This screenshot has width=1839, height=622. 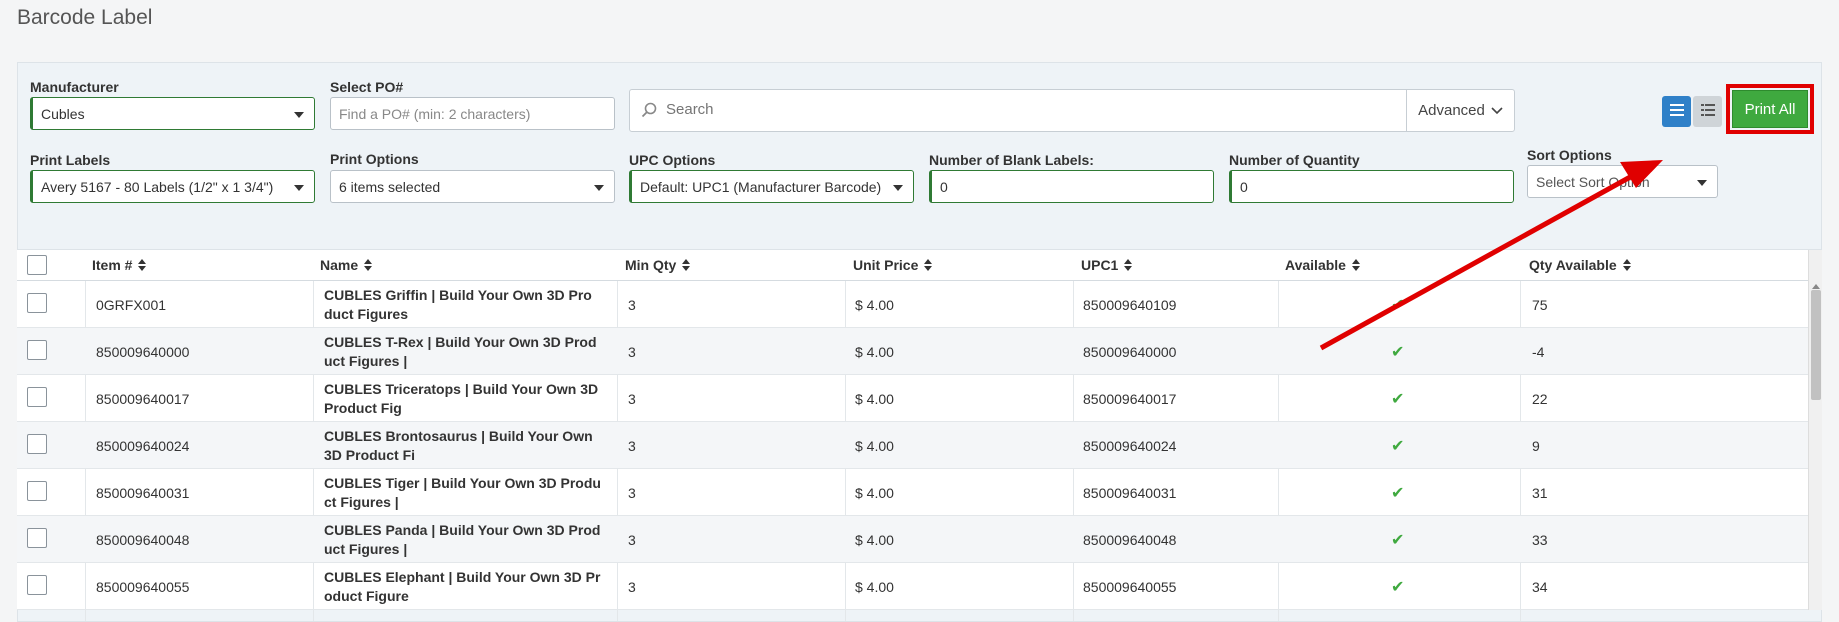 What do you see at coordinates (1540, 304) in the screenshot?
I see `qty-available: 75` at bounding box center [1540, 304].